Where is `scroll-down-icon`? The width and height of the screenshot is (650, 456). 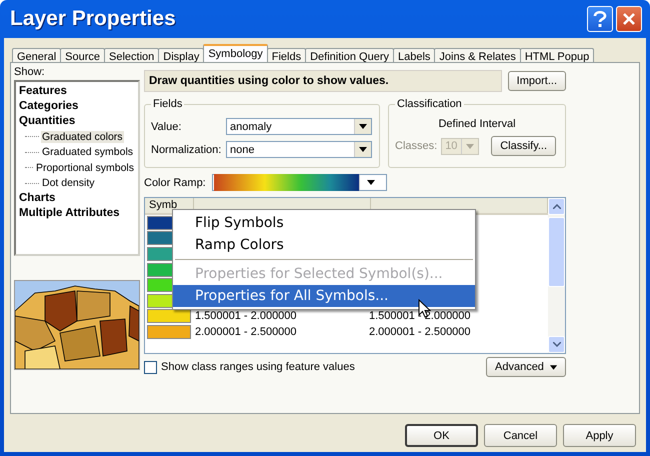 scroll-down-icon is located at coordinates (556, 344).